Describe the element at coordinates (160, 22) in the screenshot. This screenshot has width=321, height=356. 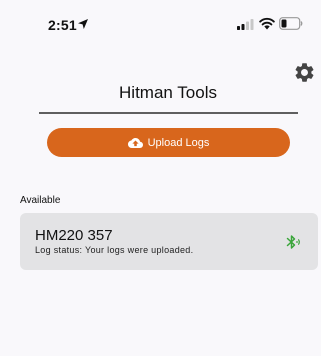
I see `status-bar: 2:51` at that location.